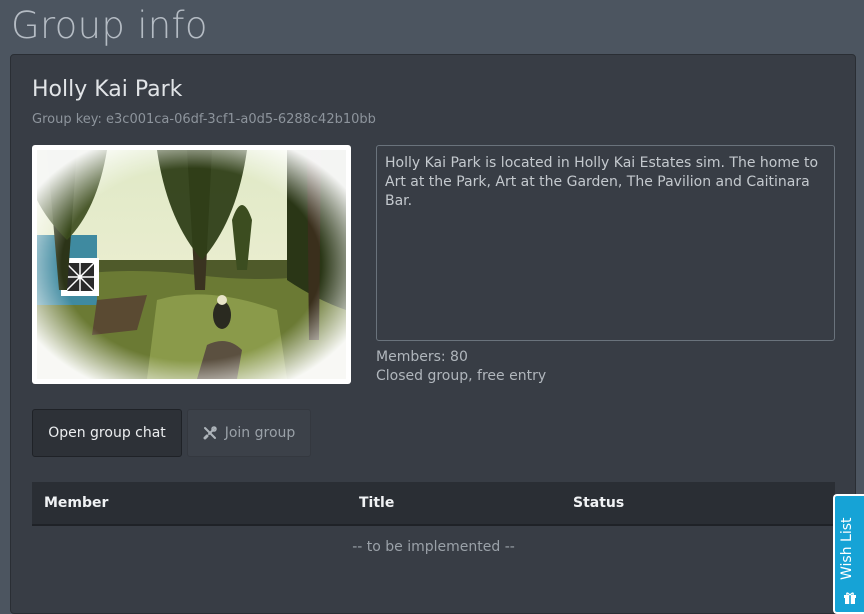  What do you see at coordinates (433, 547) in the screenshot?
I see `table-empty-message: -- to be implemented --` at bounding box center [433, 547].